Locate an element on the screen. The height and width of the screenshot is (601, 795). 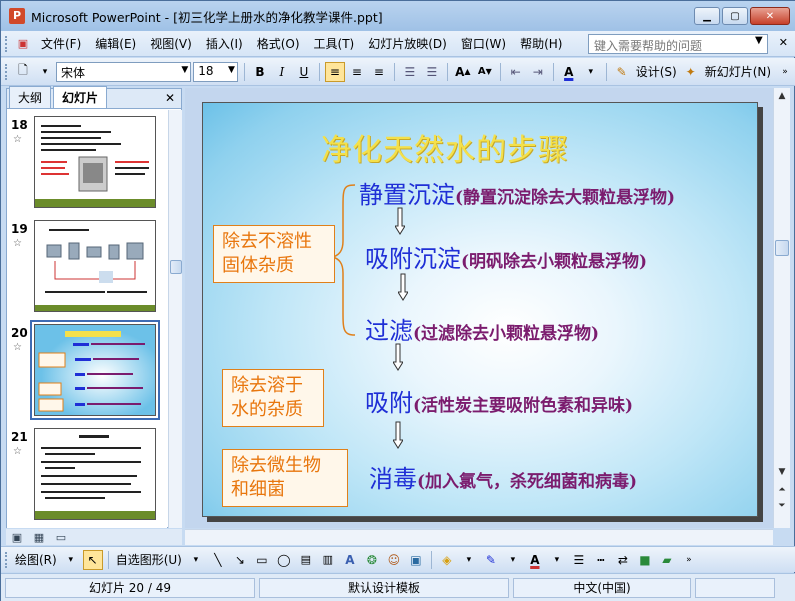
horizontal-scrollbar is located at coordinates (479, 537).